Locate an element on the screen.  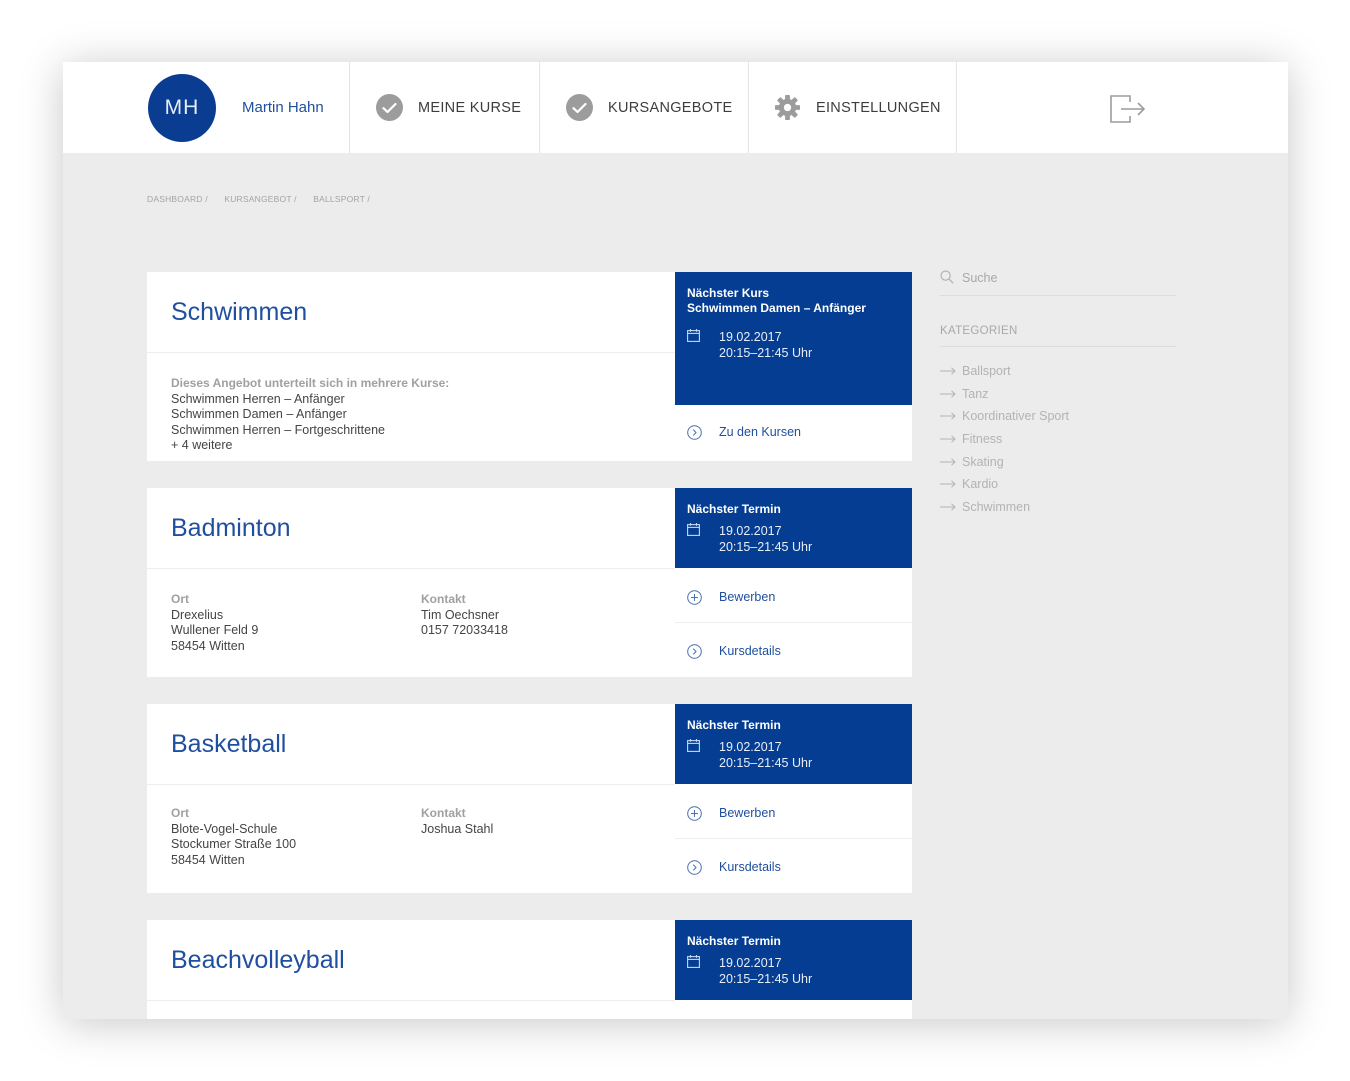
search-input is located at coordinates (1062, 278).